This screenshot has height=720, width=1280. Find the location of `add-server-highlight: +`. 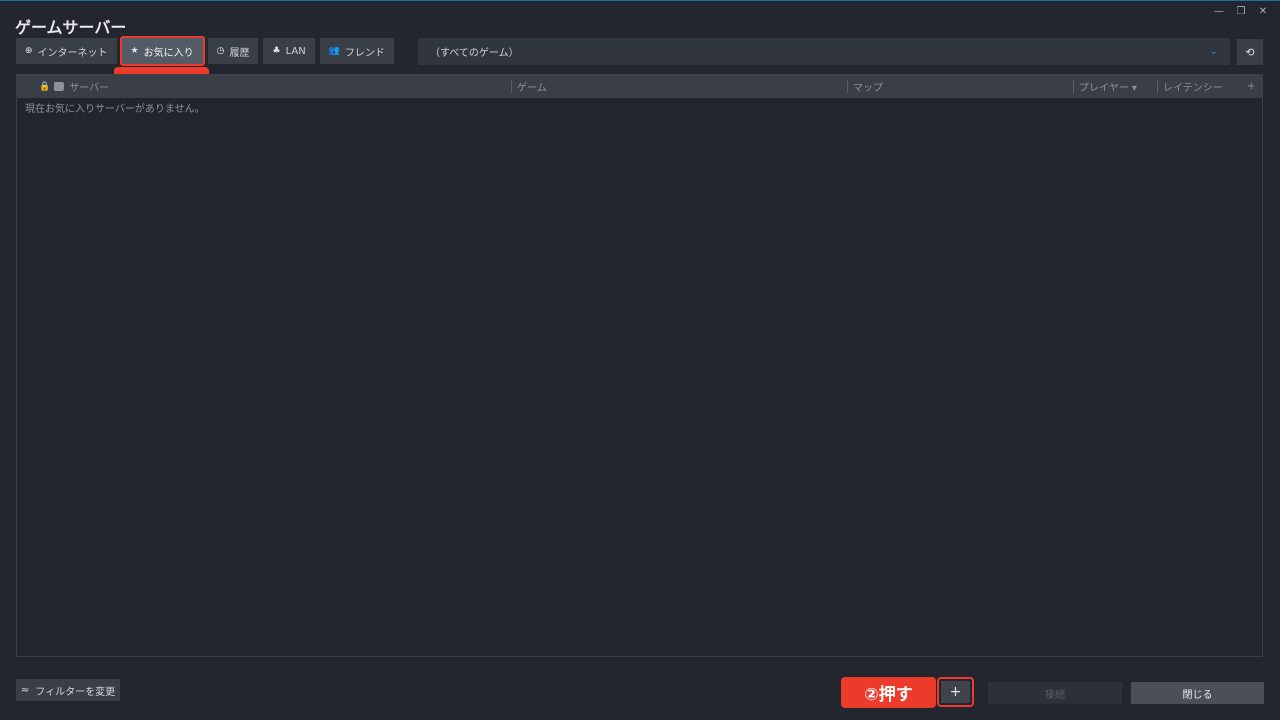

add-server-highlight: + is located at coordinates (955, 692).